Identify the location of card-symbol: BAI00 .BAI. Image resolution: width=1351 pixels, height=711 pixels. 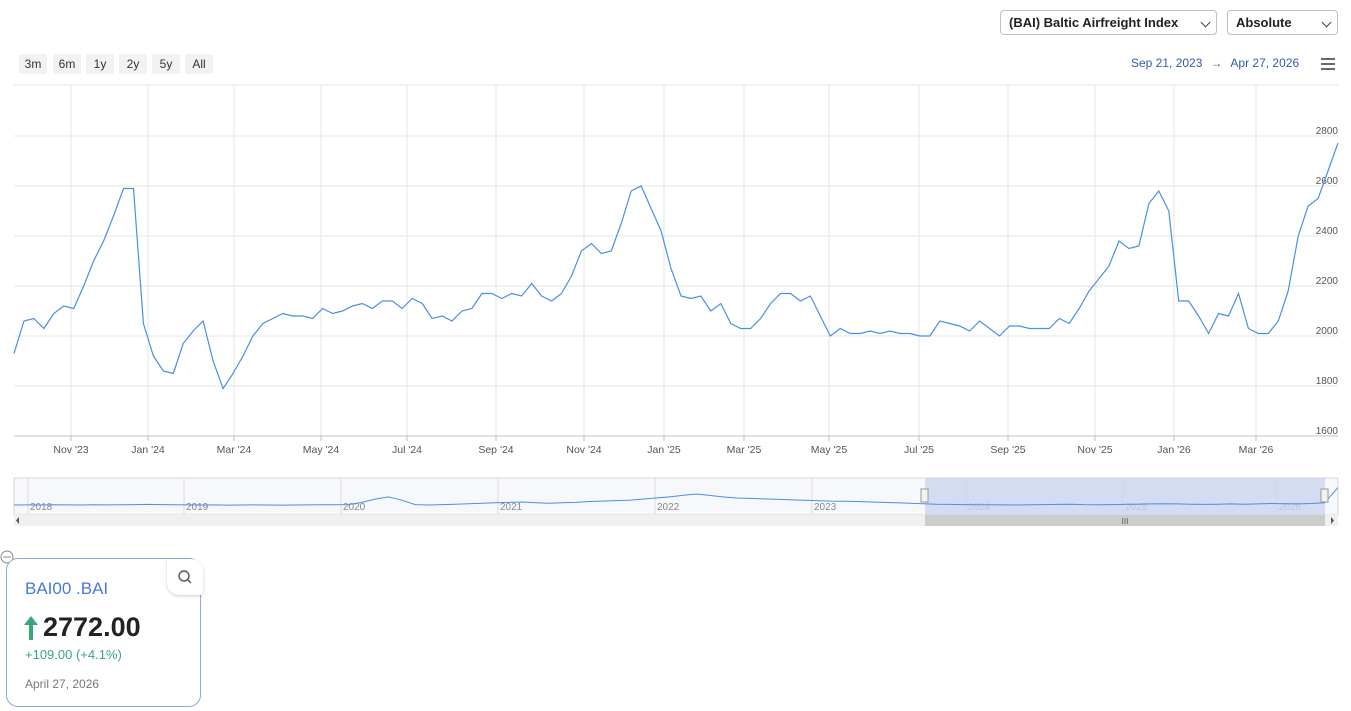
(66, 589).